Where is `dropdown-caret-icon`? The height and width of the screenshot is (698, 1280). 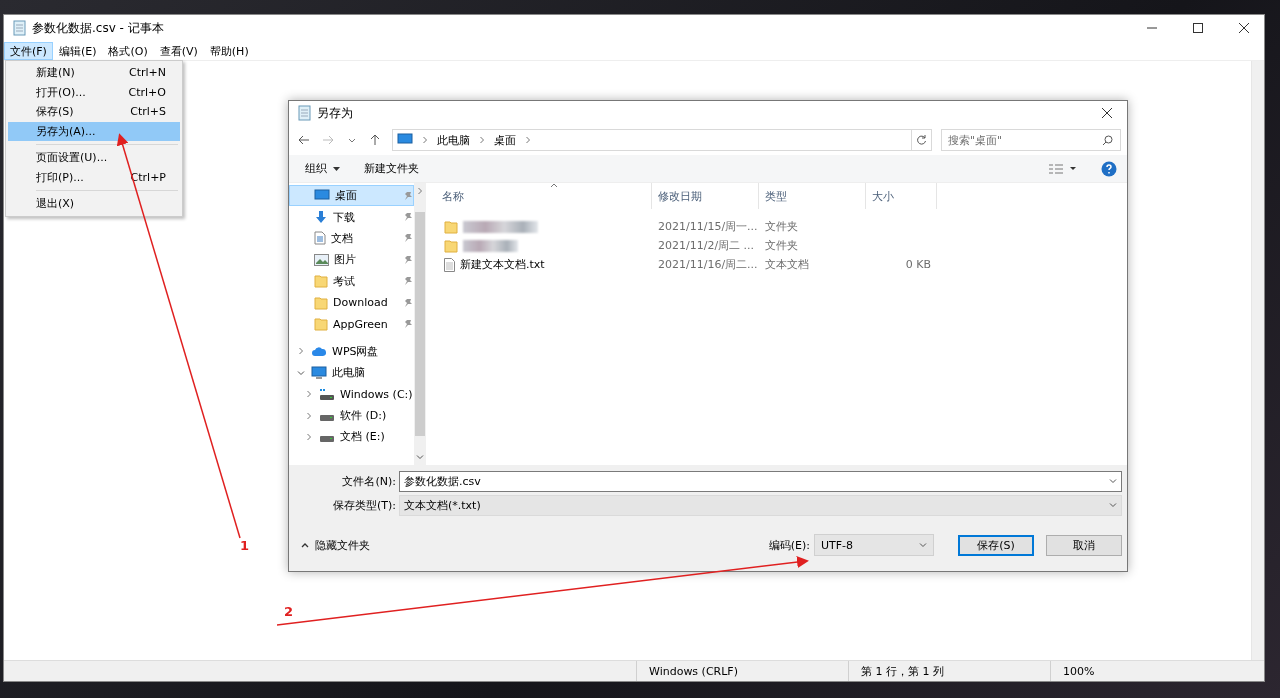 dropdown-caret-icon is located at coordinates (336, 168).